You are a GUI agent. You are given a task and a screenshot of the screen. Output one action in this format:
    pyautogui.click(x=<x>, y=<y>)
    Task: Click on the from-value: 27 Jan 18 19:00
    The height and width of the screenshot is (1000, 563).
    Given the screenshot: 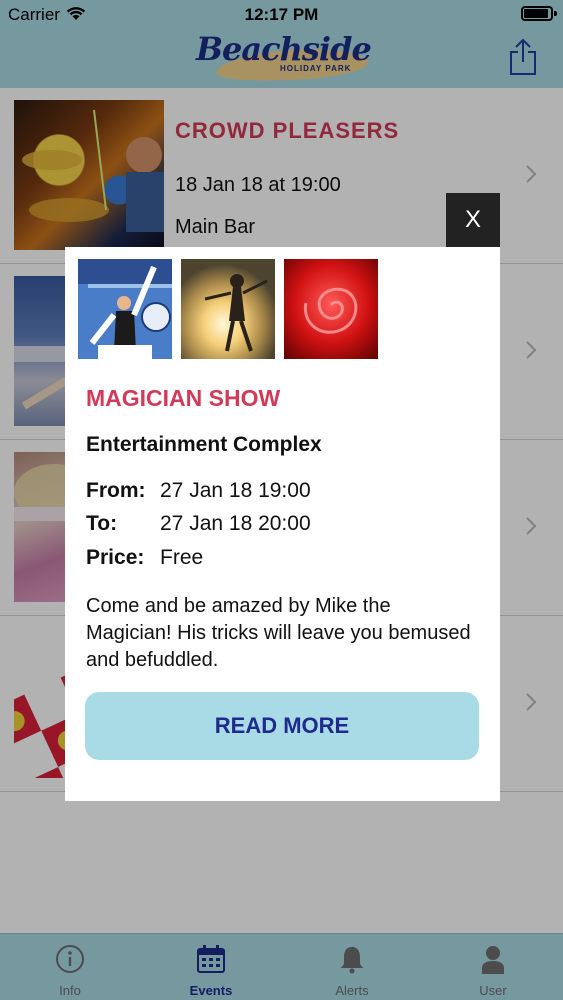 What is the action you would take?
    pyautogui.click(x=235, y=490)
    